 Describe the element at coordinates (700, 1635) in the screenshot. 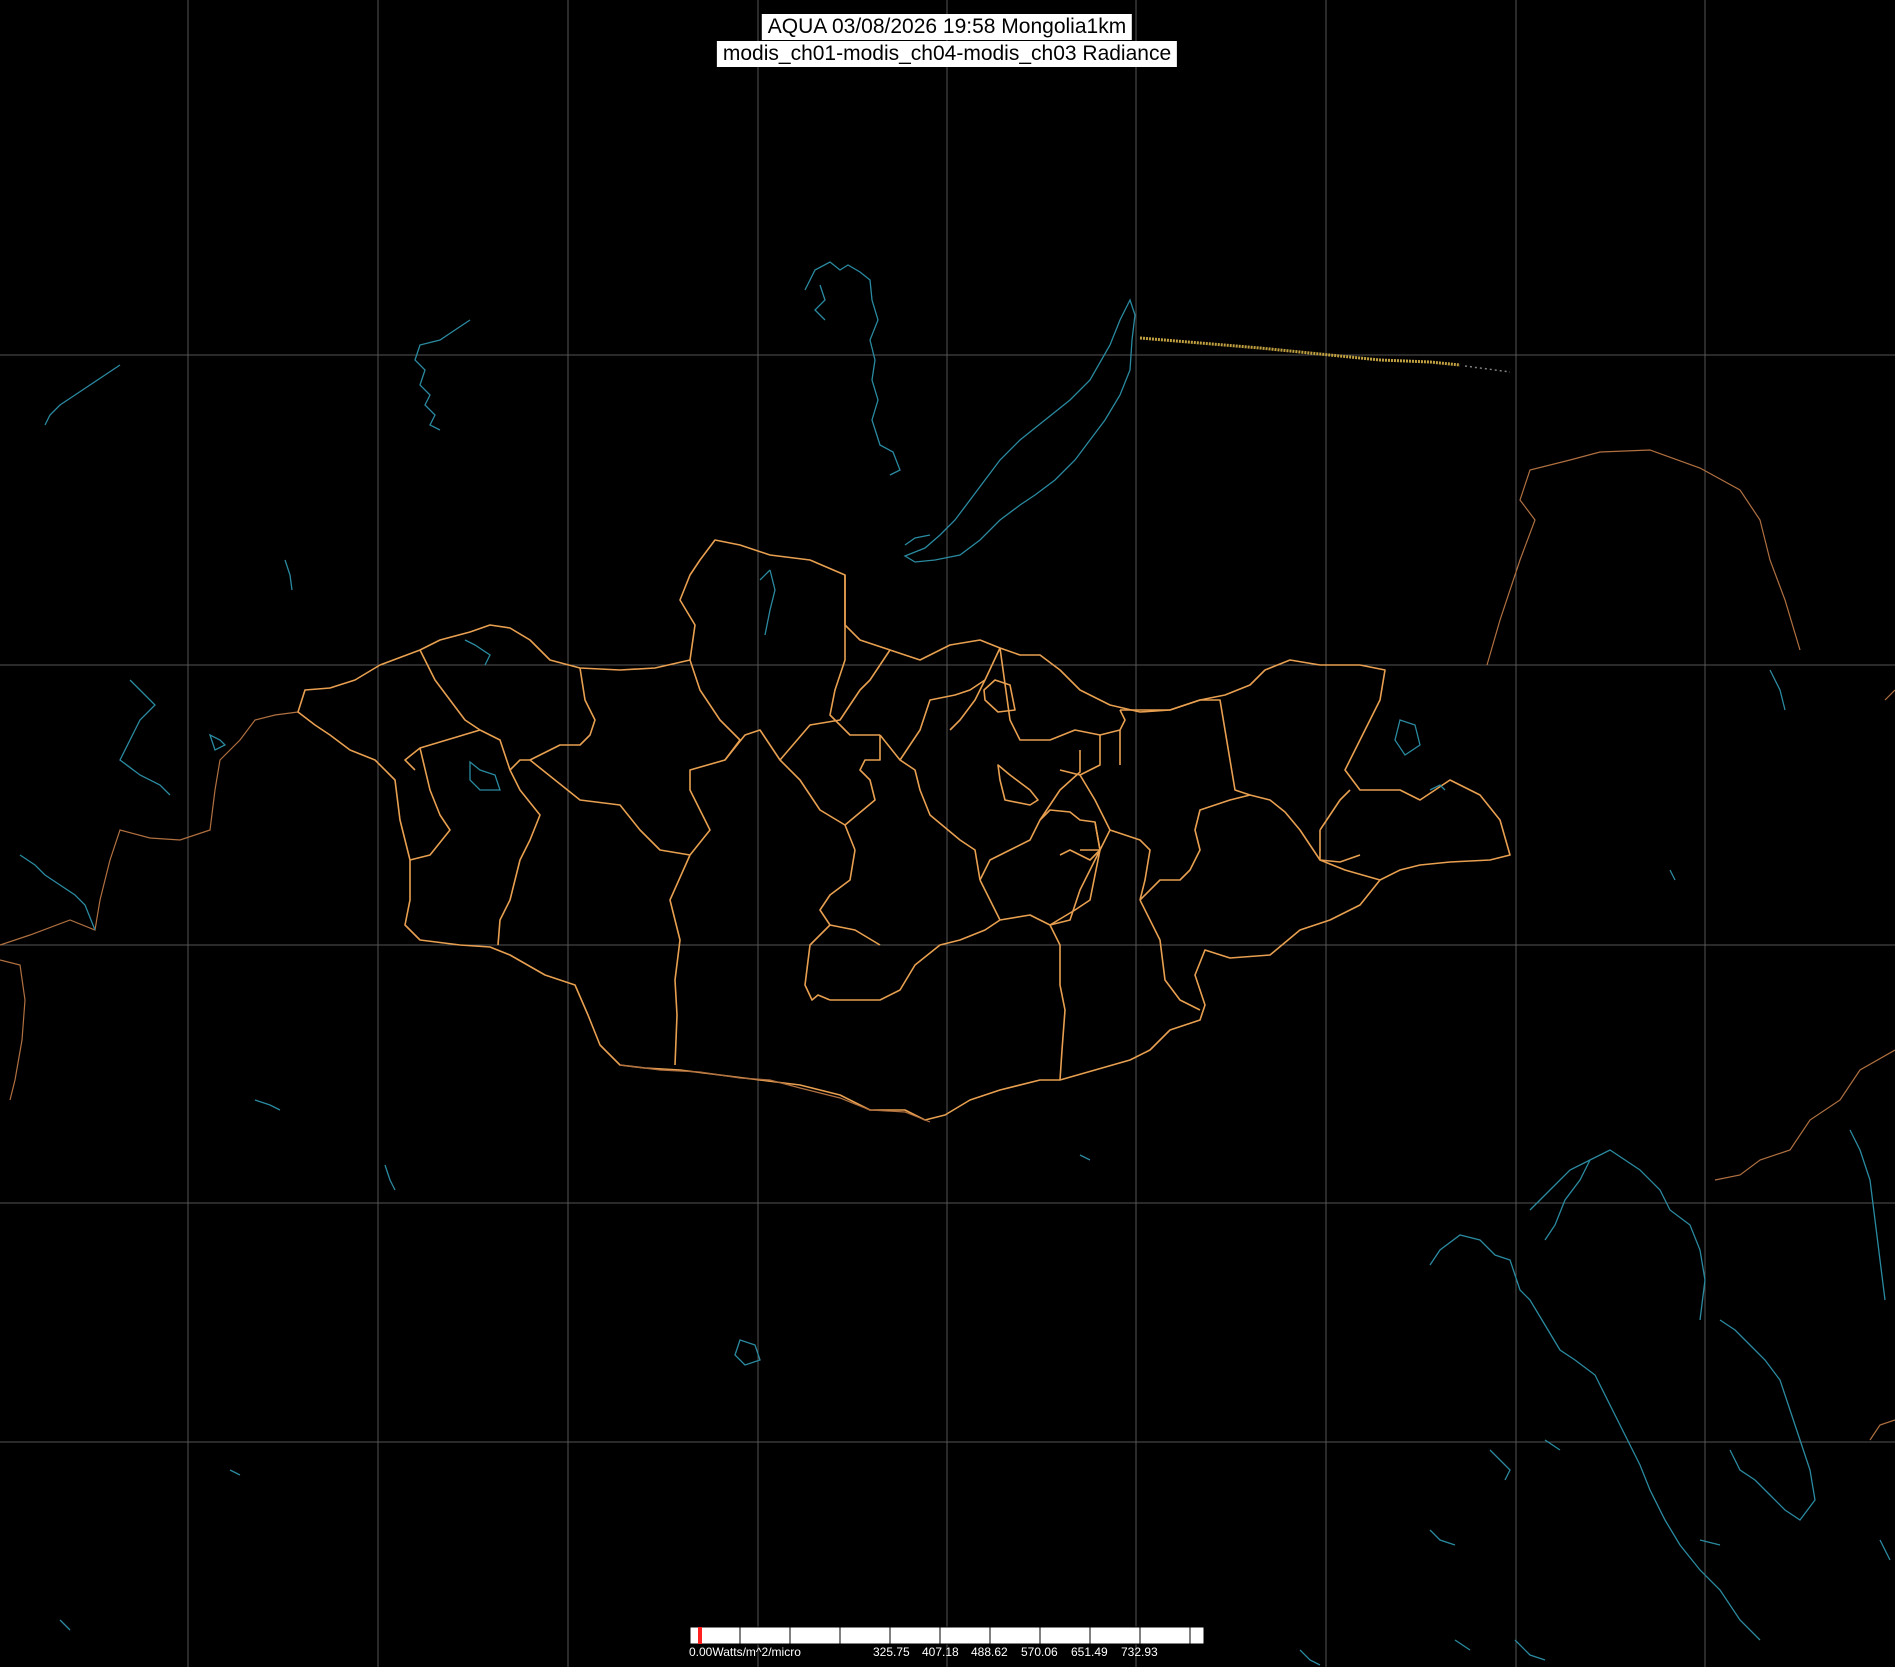

I see `legend-marker` at that location.